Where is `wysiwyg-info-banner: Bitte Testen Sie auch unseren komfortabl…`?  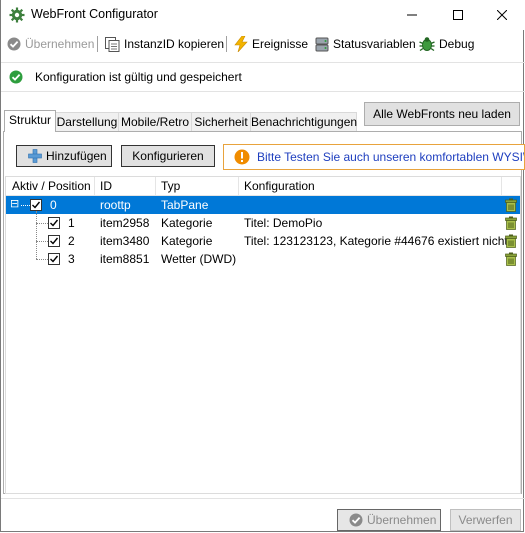 wysiwyg-info-banner: Bitte Testen Sie auch unseren komfortabl… is located at coordinates (374, 157).